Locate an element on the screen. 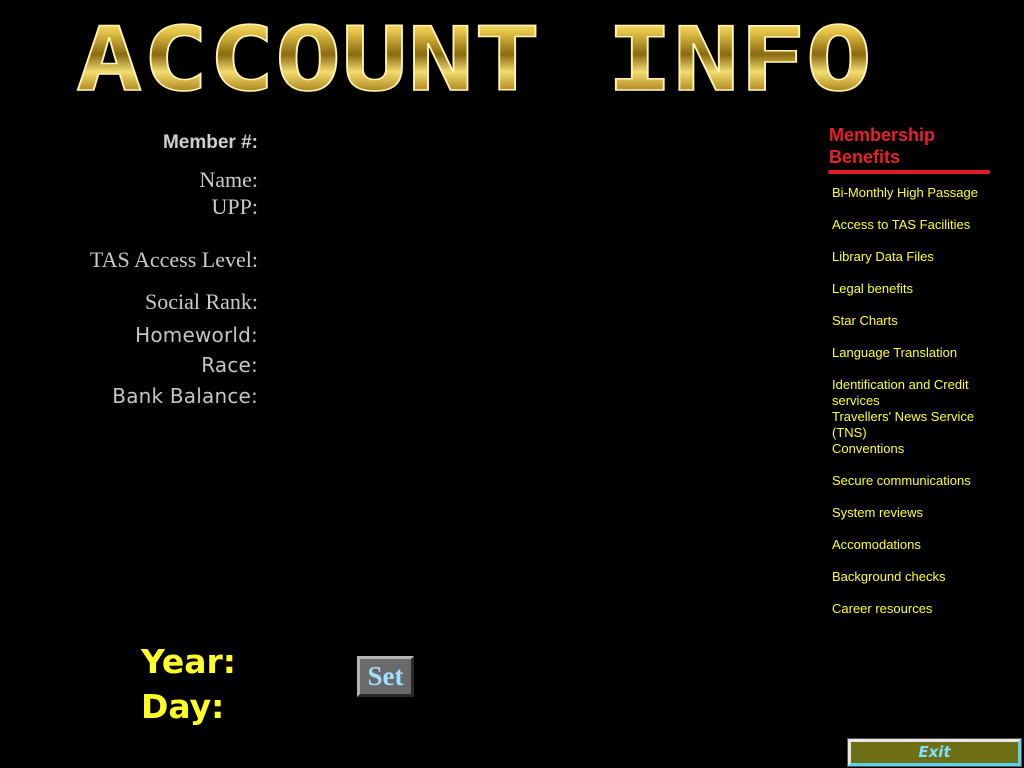 The width and height of the screenshot is (1024, 768). title-logo: ACCOUNT INFO is located at coordinates (474, 58).